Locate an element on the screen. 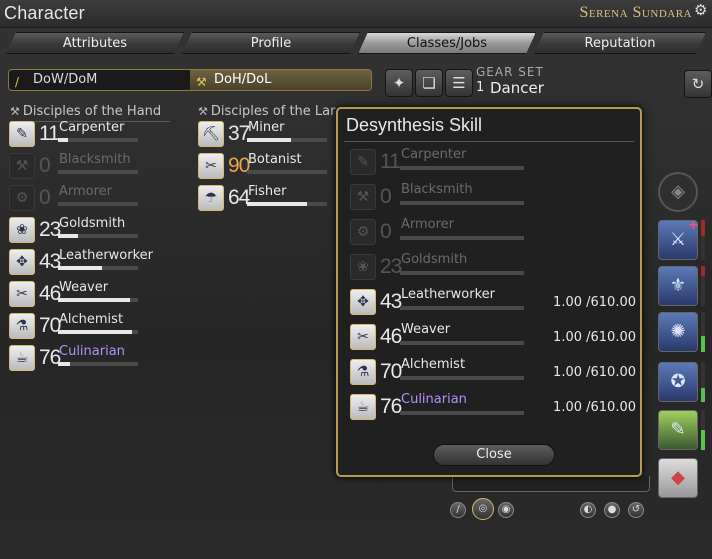 This screenshot has width=712, height=559. dialog-divider is located at coordinates (489, 141).